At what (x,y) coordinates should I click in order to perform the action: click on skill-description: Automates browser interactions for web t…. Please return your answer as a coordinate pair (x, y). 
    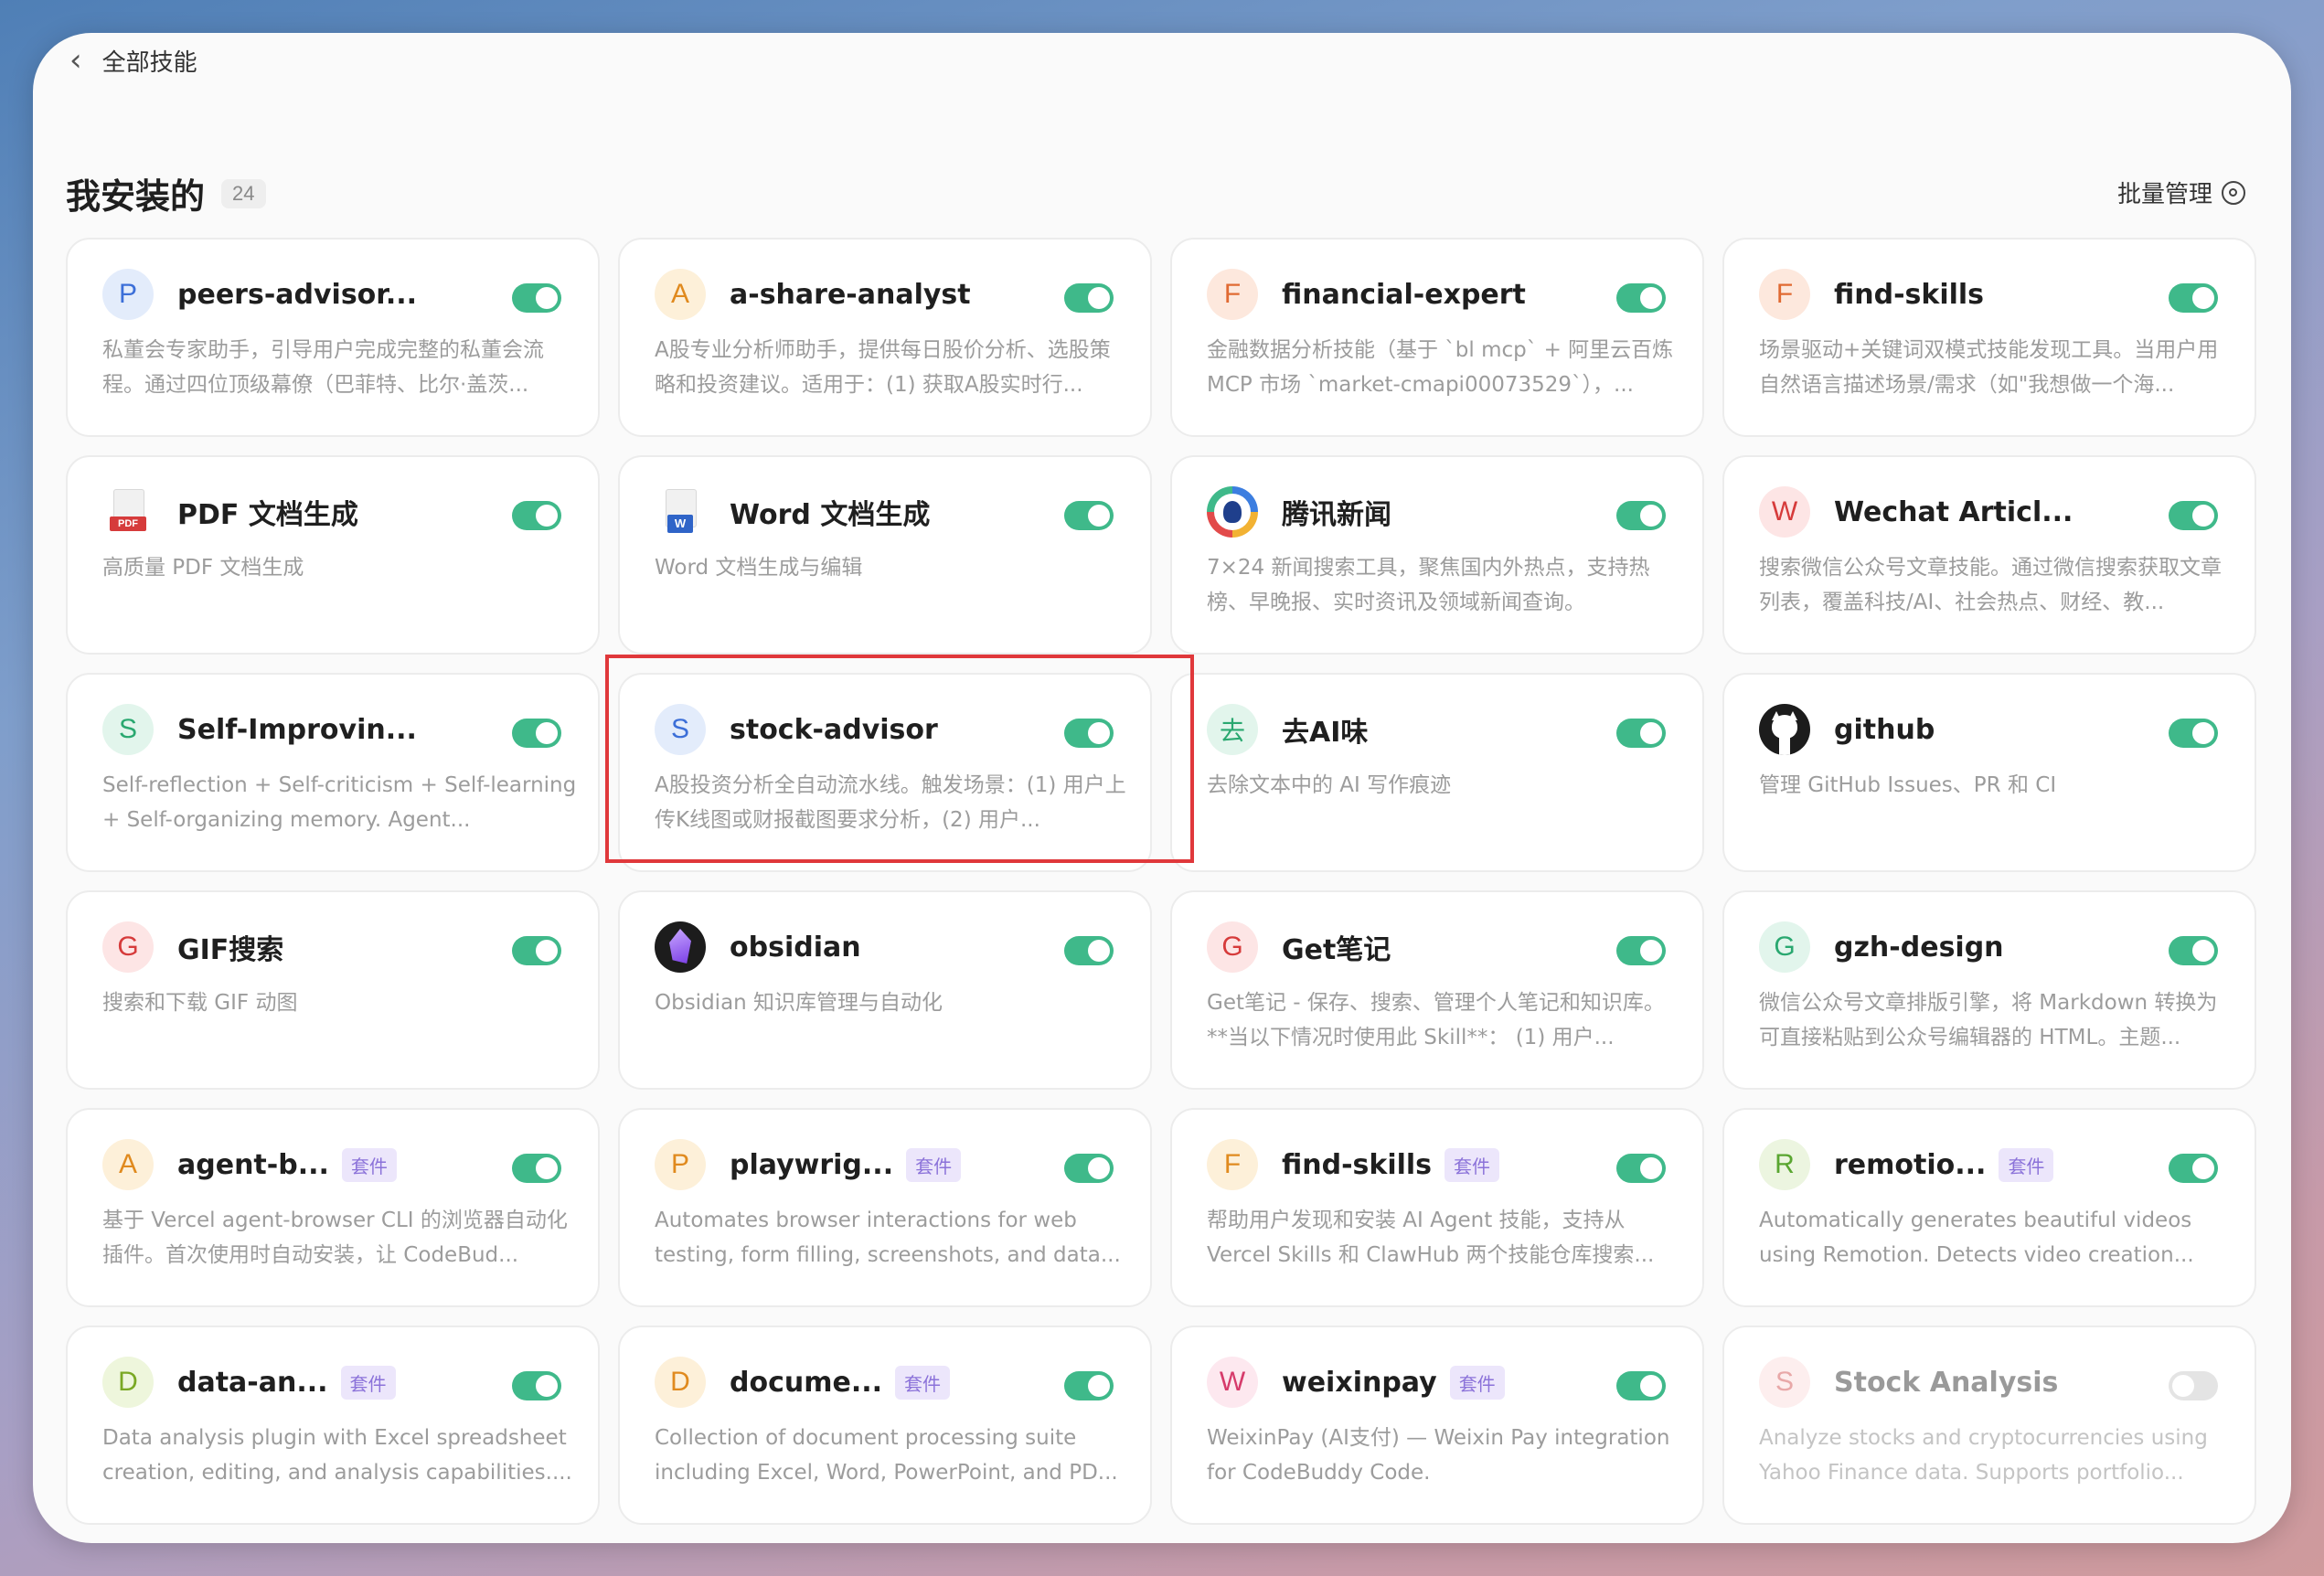
    Looking at the image, I should click on (888, 1238).